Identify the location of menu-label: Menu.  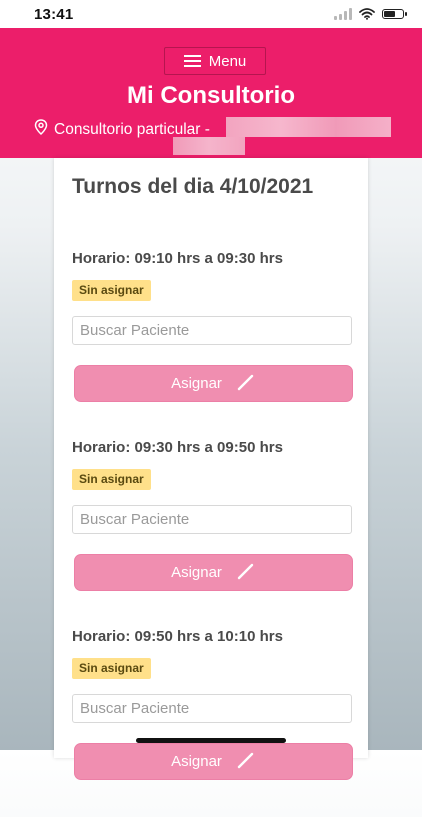
(227, 61).